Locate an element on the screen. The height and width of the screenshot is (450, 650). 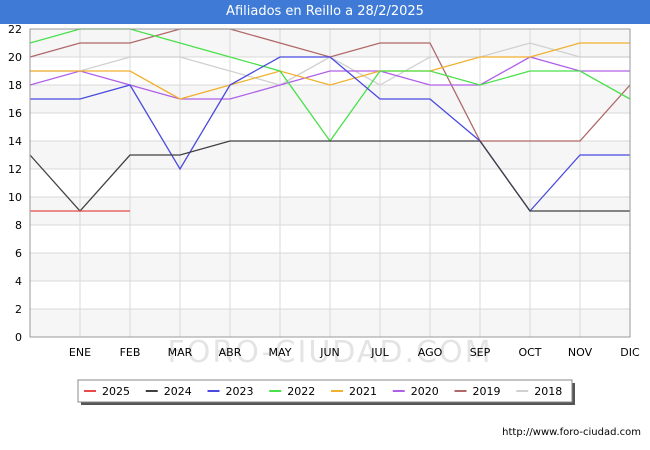
legend-label-2019: 2019 is located at coordinates (487, 391).